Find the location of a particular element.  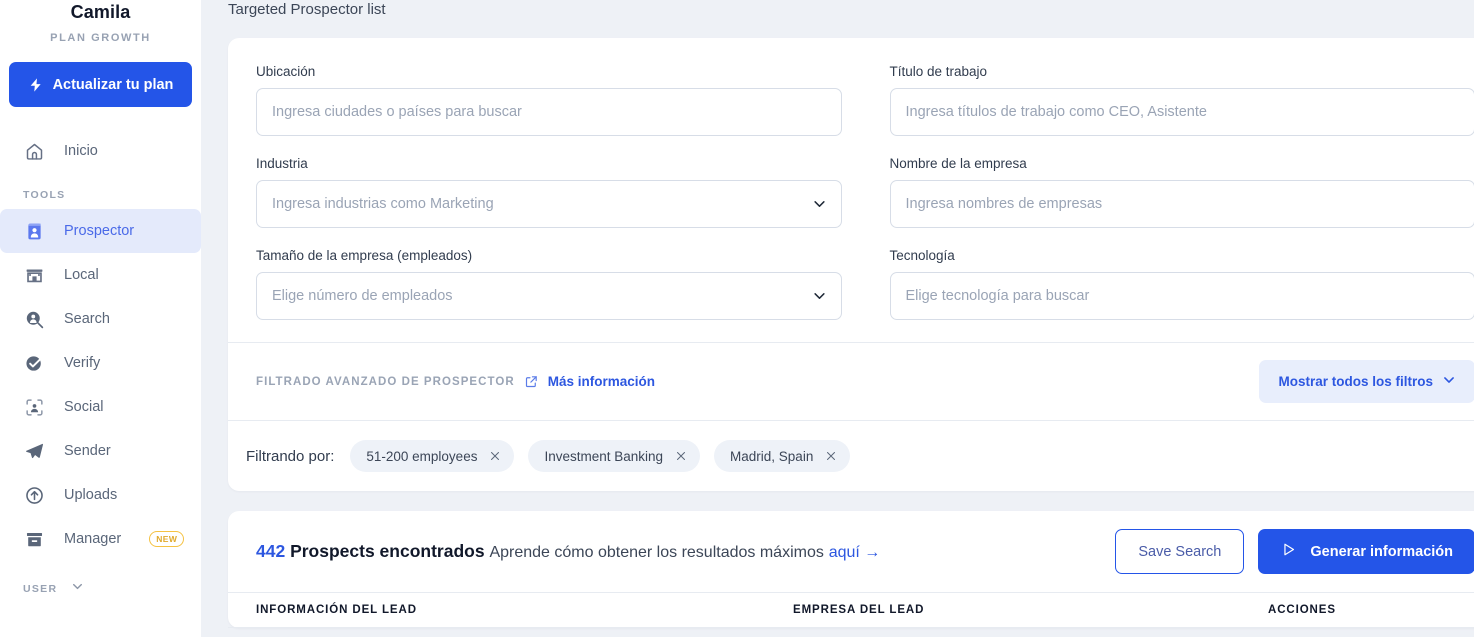

filter-chip-label: Madrid, Spain is located at coordinates (772, 456).